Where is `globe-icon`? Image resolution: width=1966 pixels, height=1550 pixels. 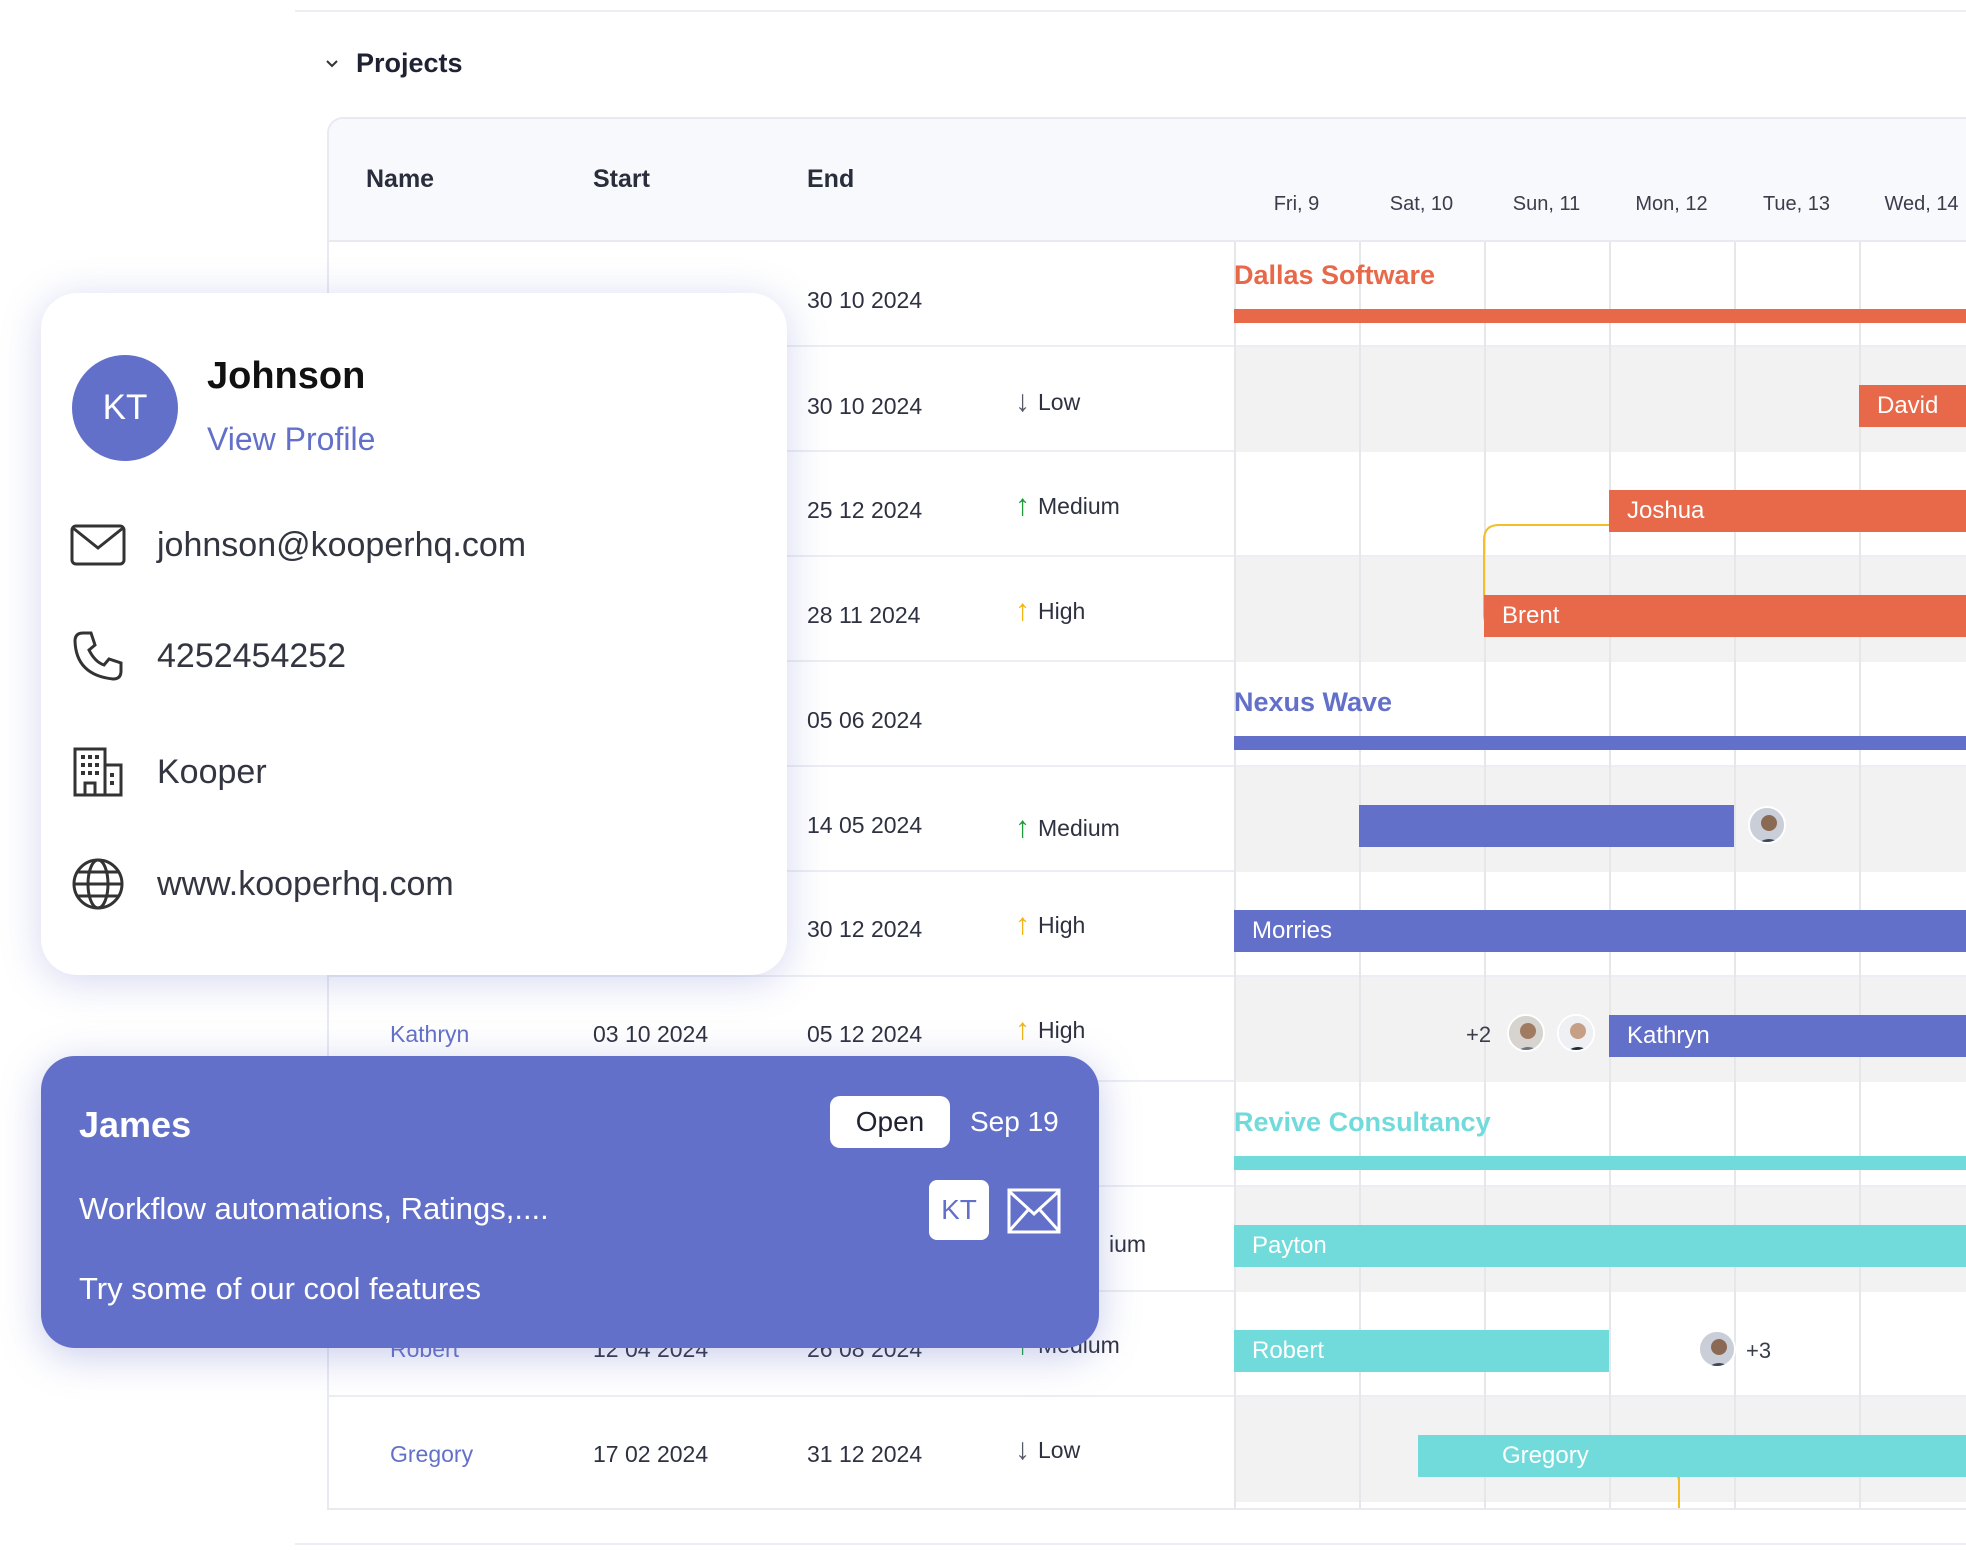 globe-icon is located at coordinates (98, 884).